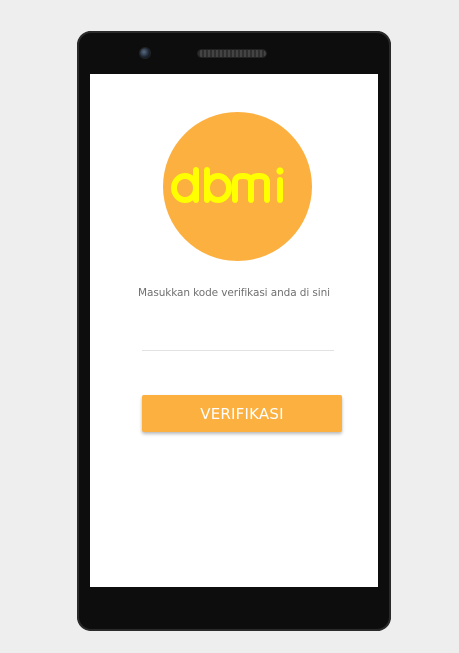 The height and width of the screenshot is (653, 459). What do you see at coordinates (242, 413) in the screenshot?
I see `verify-button: VERIFIKASI` at bounding box center [242, 413].